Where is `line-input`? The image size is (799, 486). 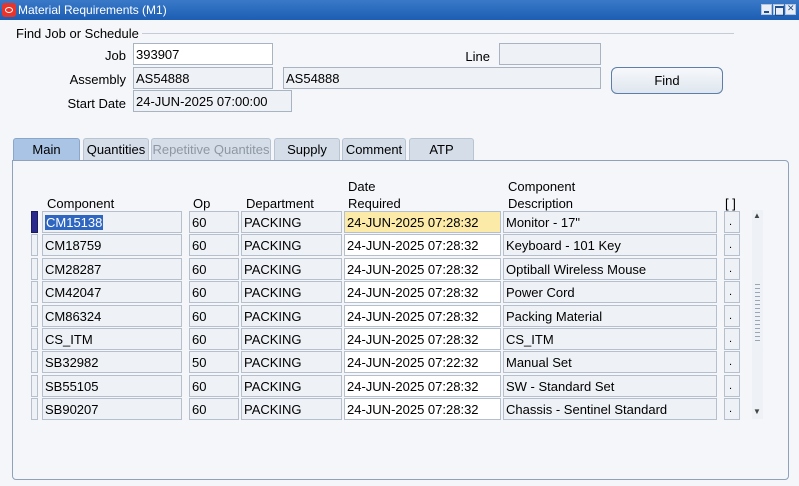
line-input is located at coordinates (550, 54).